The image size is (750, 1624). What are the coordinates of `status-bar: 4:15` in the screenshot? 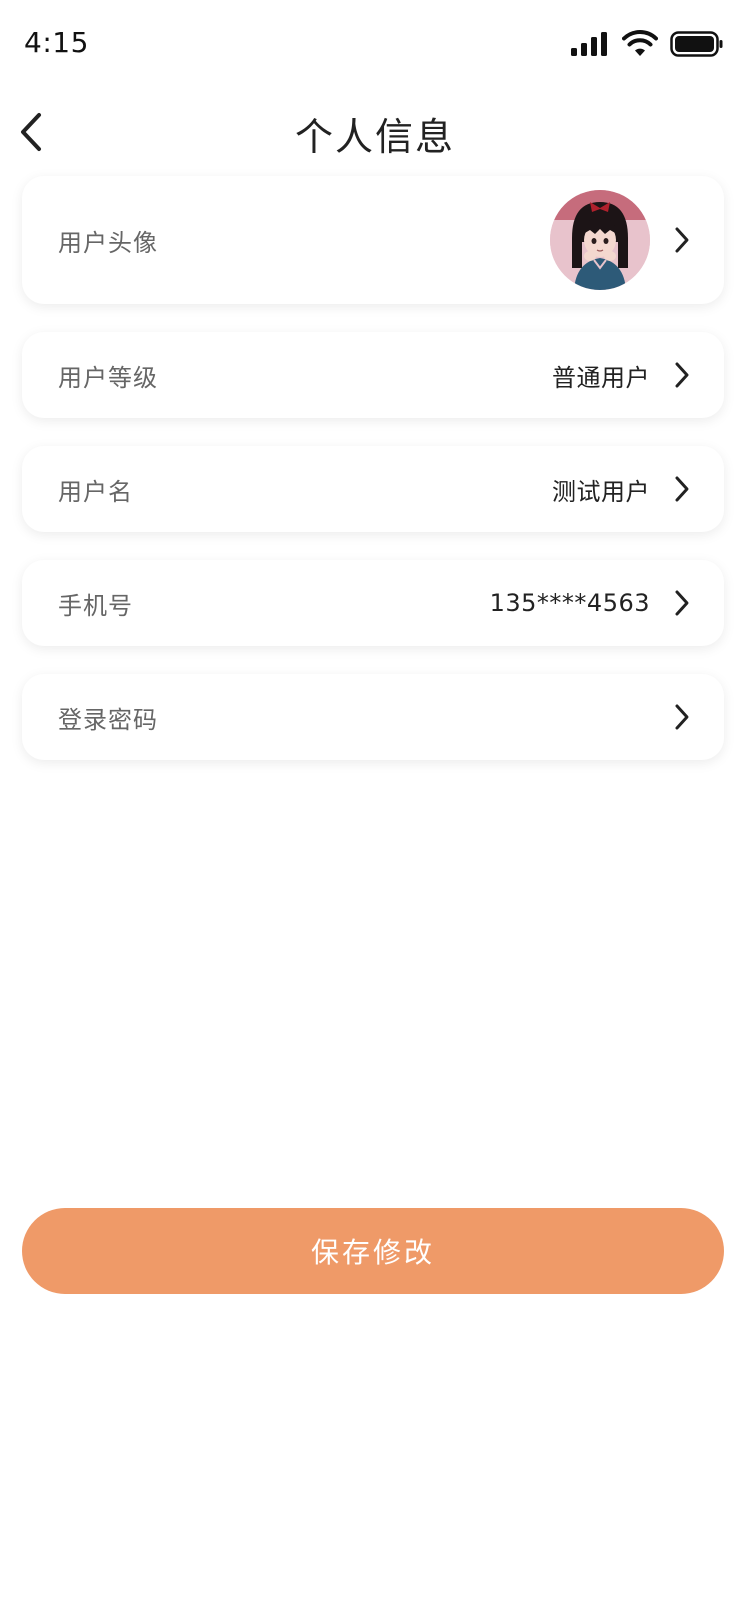 It's located at (375, 45).